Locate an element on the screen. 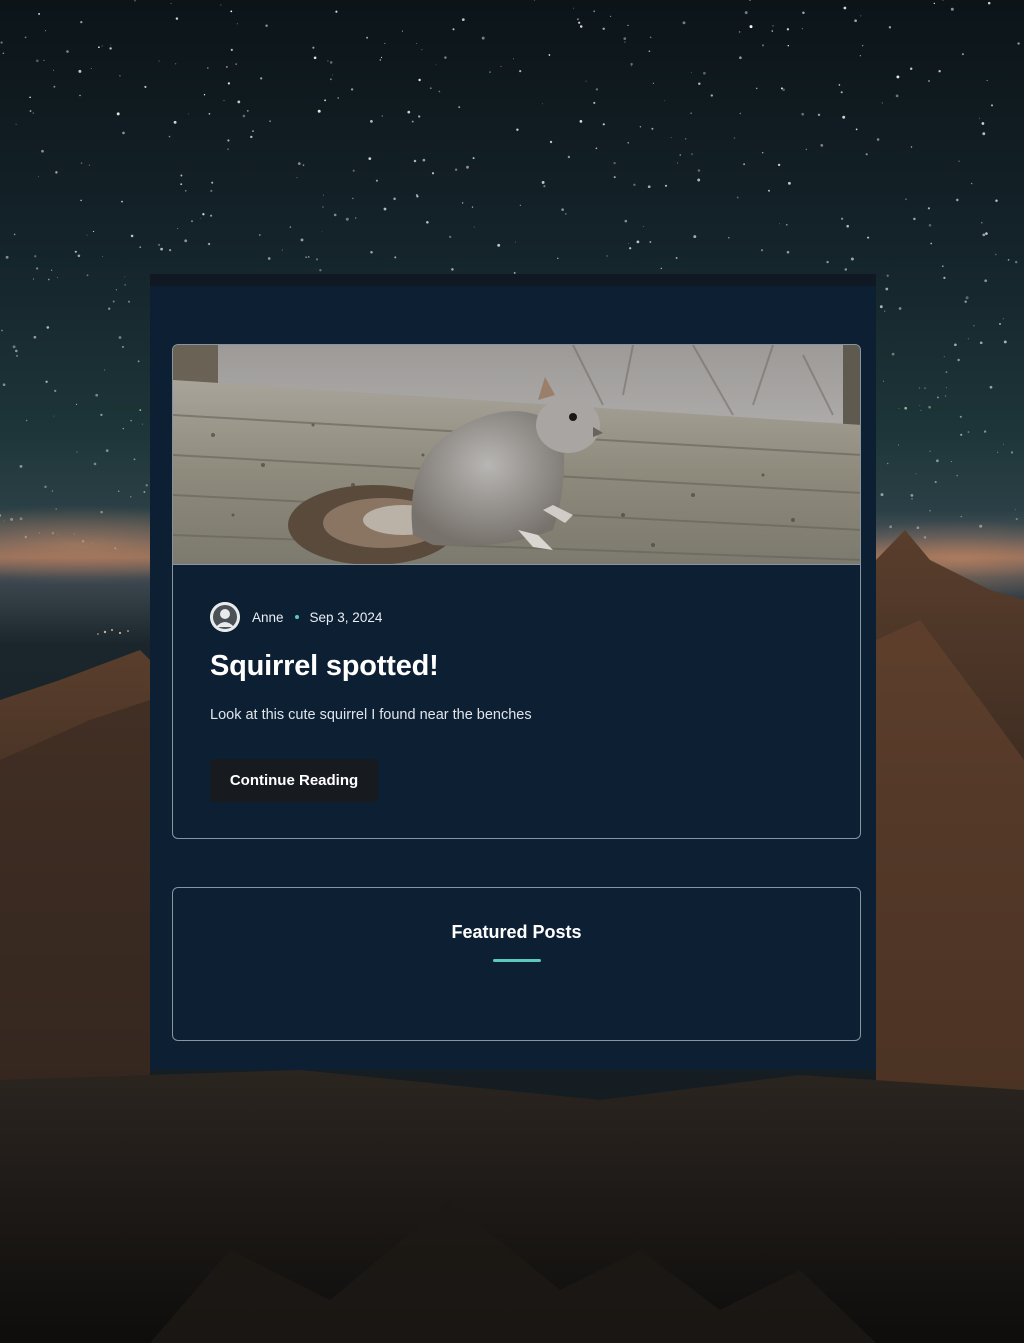 The image size is (1024, 1343). panel-top-bar is located at coordinates (513, 280).